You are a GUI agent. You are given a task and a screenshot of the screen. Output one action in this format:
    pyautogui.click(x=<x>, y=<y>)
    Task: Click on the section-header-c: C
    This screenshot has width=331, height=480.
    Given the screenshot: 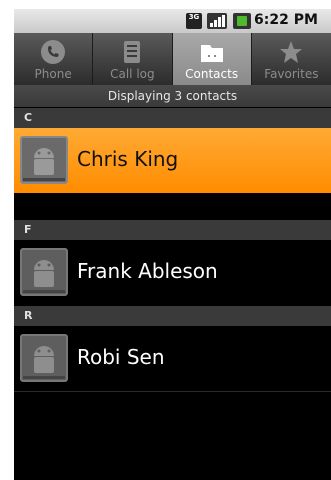 What is the action you would take?
    pyautogui.click(x=172, y=118)
    